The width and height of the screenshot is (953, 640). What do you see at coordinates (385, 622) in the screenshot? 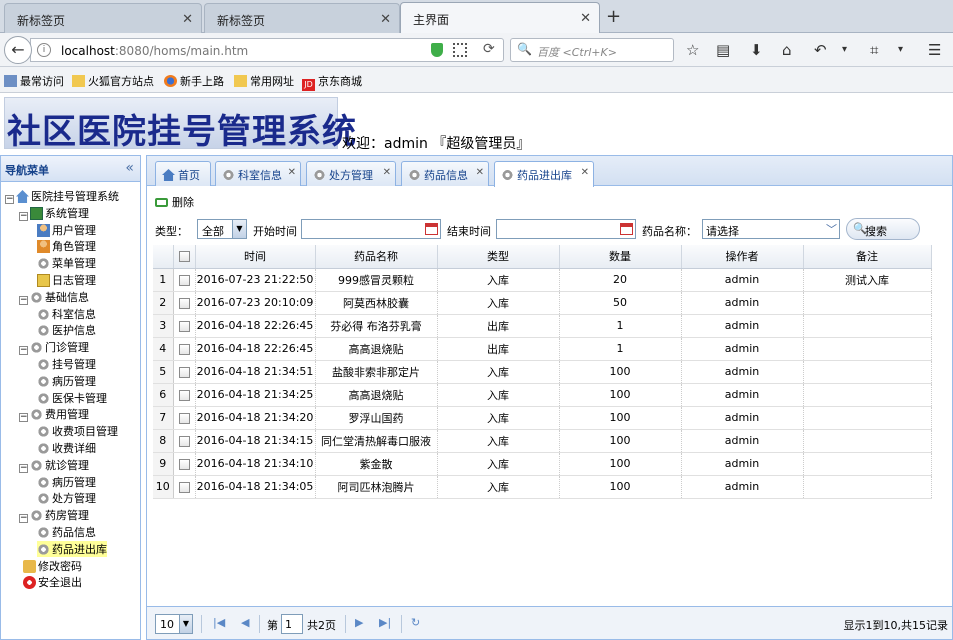
I see `last-page-icon: ▶|` at bounding box center [385, 622].